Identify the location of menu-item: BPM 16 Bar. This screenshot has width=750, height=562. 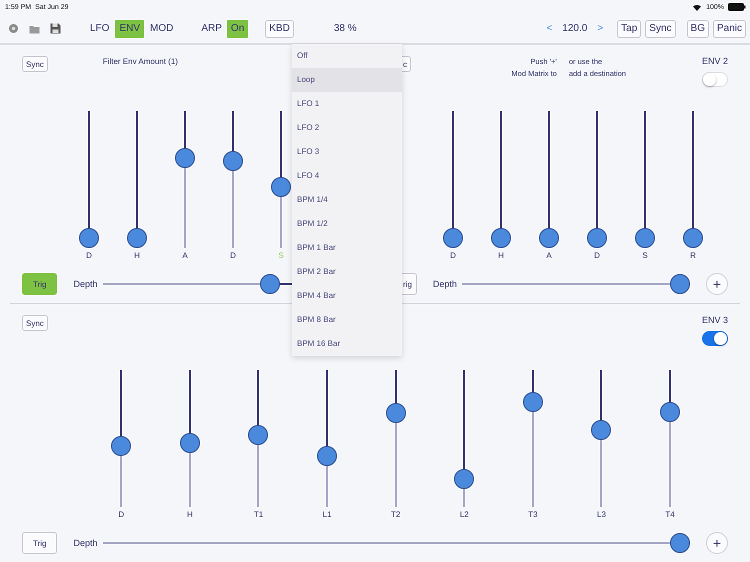
(347, 344).